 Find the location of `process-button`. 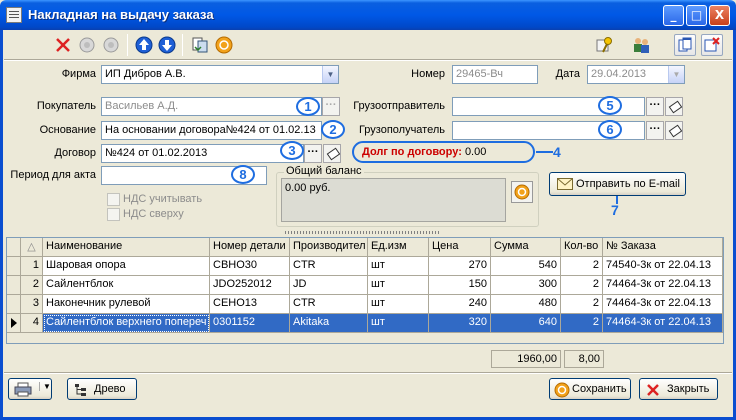

process-button is located at coordinates (224, 45).